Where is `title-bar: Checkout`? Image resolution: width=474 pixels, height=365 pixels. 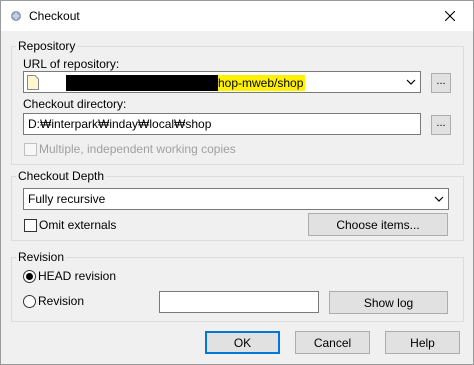 title-bar: Checkout is located at coordinates (237, 16).